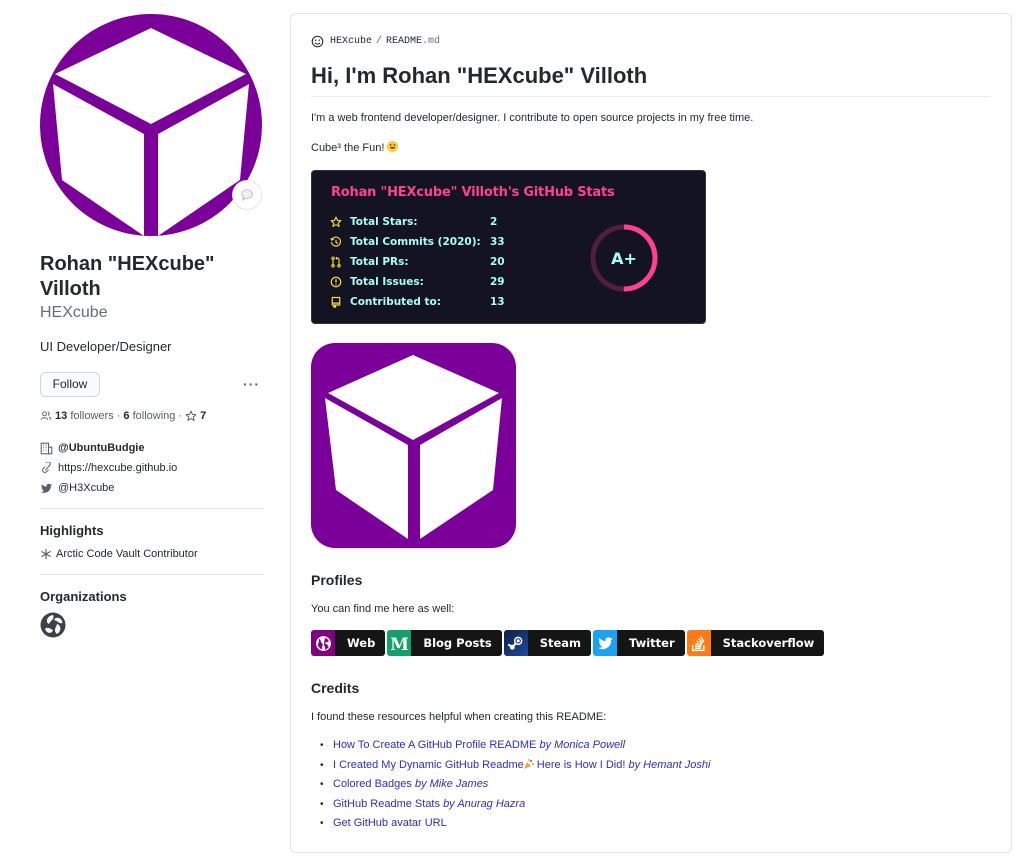 Image resolution: width=1024 pixels, height=861 pixels. I want to click on stat-value: 29, so click(497, 282).